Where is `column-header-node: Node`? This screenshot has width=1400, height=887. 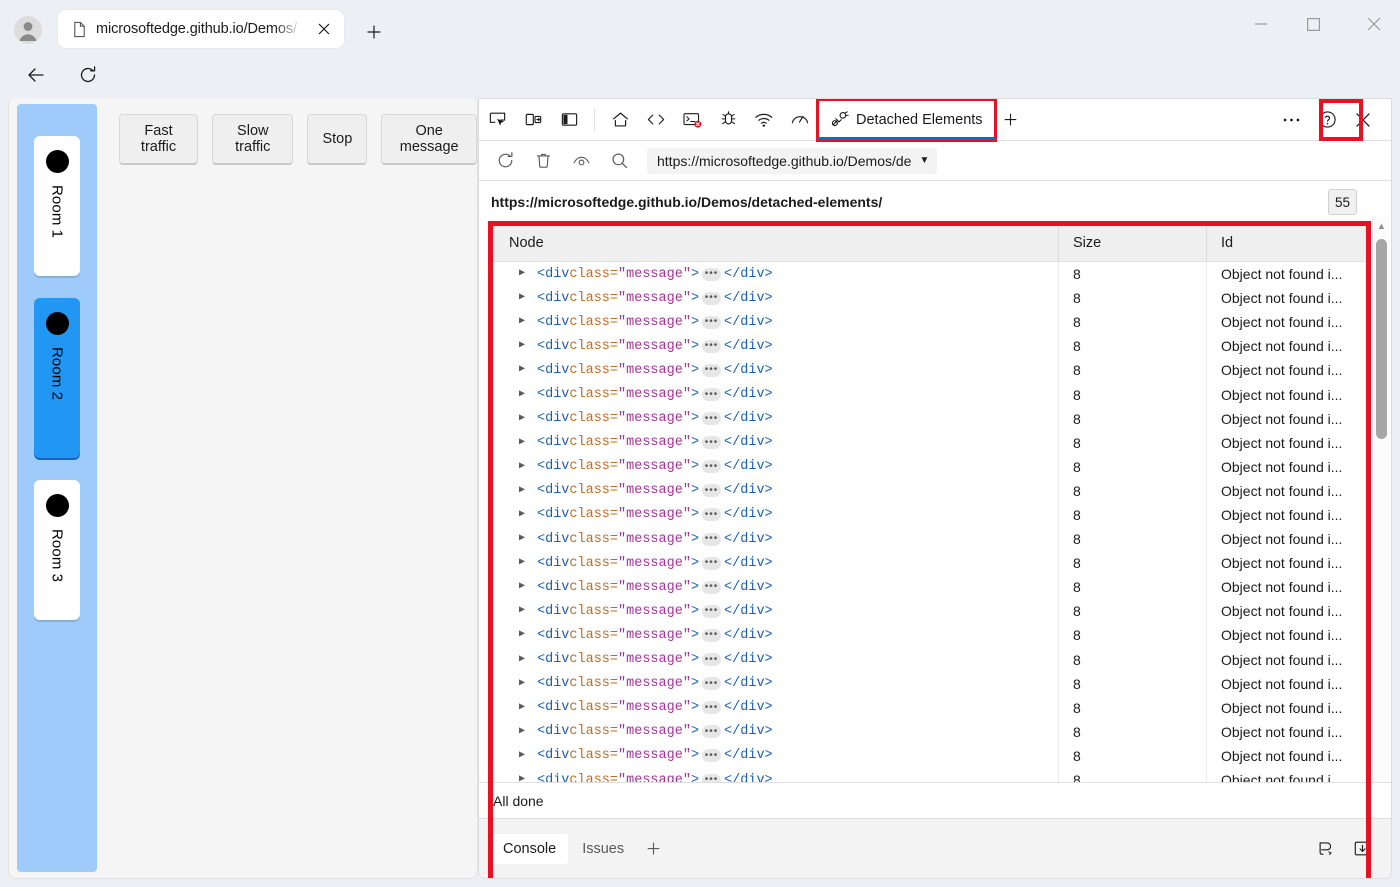
column-header-node: Node is located at coordinates (775, 242).